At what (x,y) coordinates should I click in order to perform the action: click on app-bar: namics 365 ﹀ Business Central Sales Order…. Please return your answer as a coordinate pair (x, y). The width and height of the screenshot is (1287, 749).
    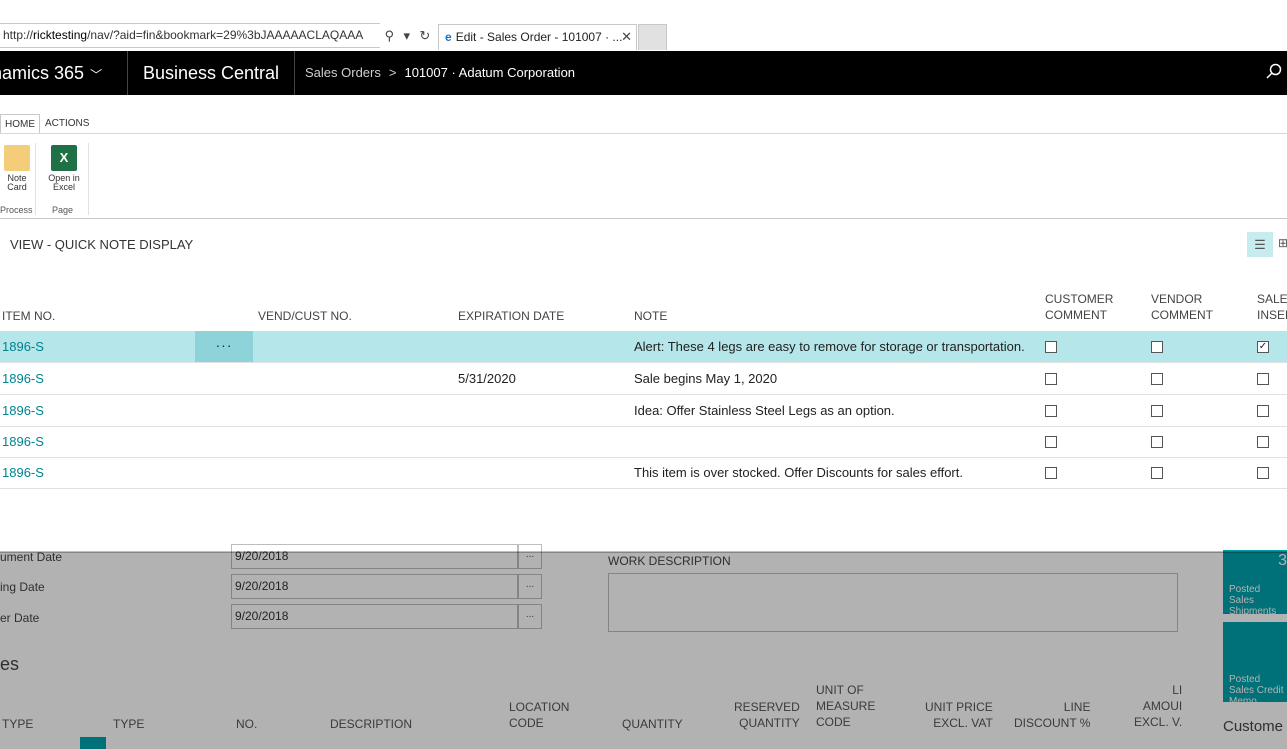
    Looking at the image, I should click on (643, 73).